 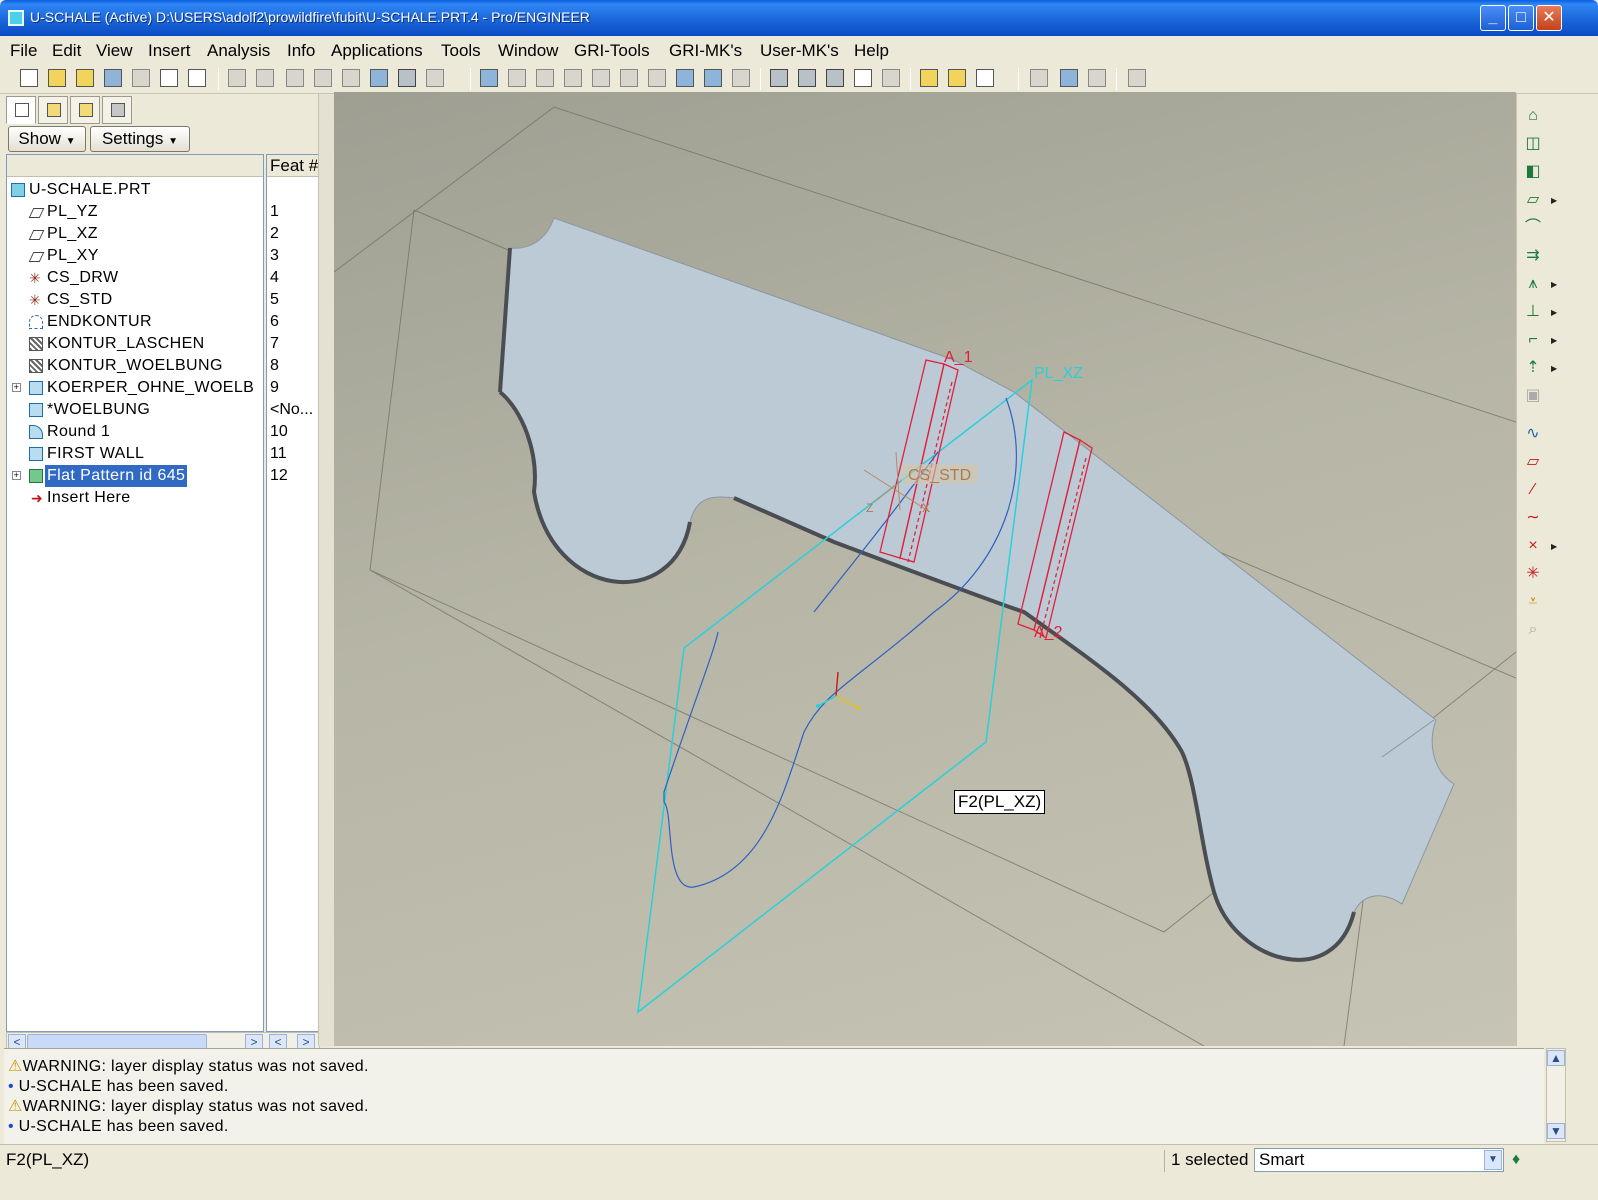 What do you see at coordinates (435, 78) in the screenshot?
I see `select-box-icon` at bounding box center [435, 78].